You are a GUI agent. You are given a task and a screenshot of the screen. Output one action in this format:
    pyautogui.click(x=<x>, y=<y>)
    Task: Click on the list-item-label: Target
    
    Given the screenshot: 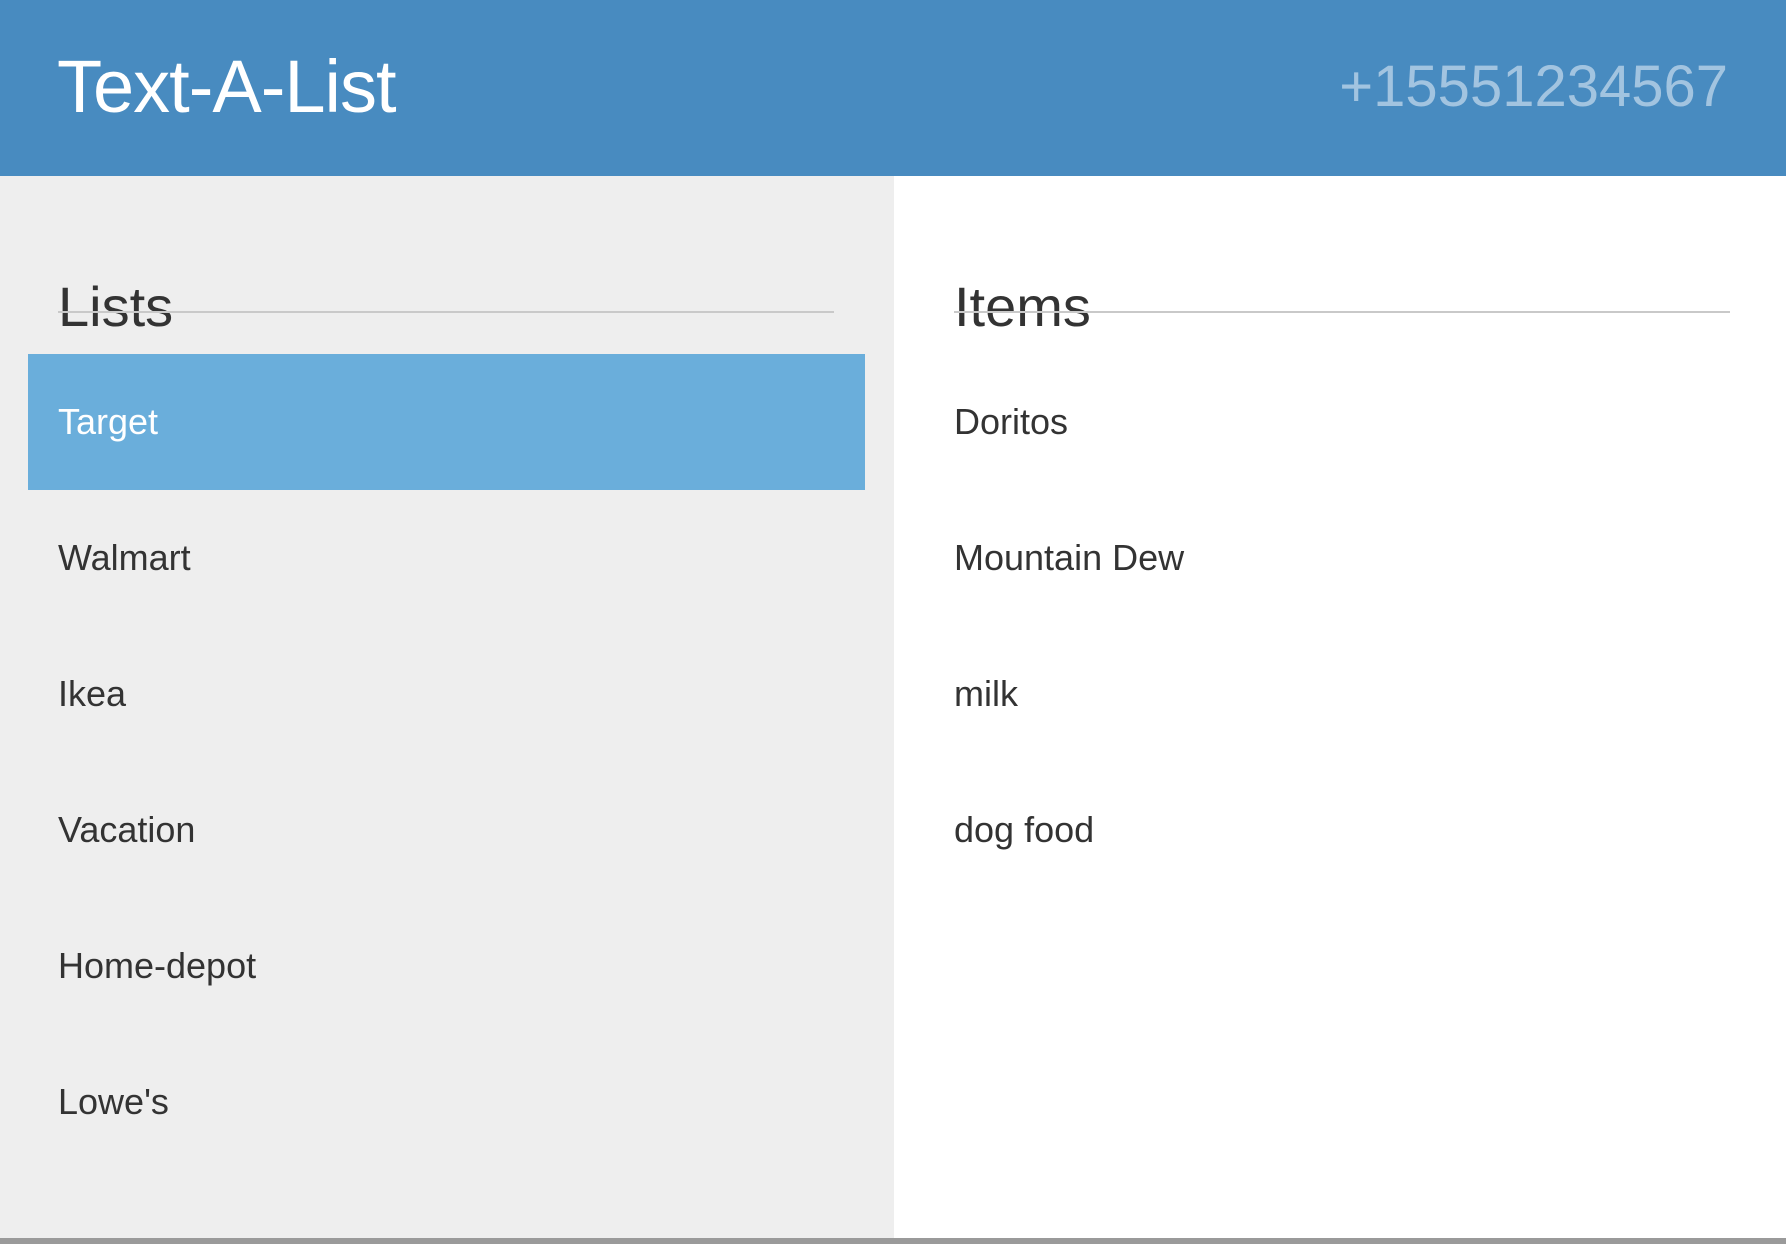 What is the action you would take?
    pyautogui.click(x=108, y=421)
    